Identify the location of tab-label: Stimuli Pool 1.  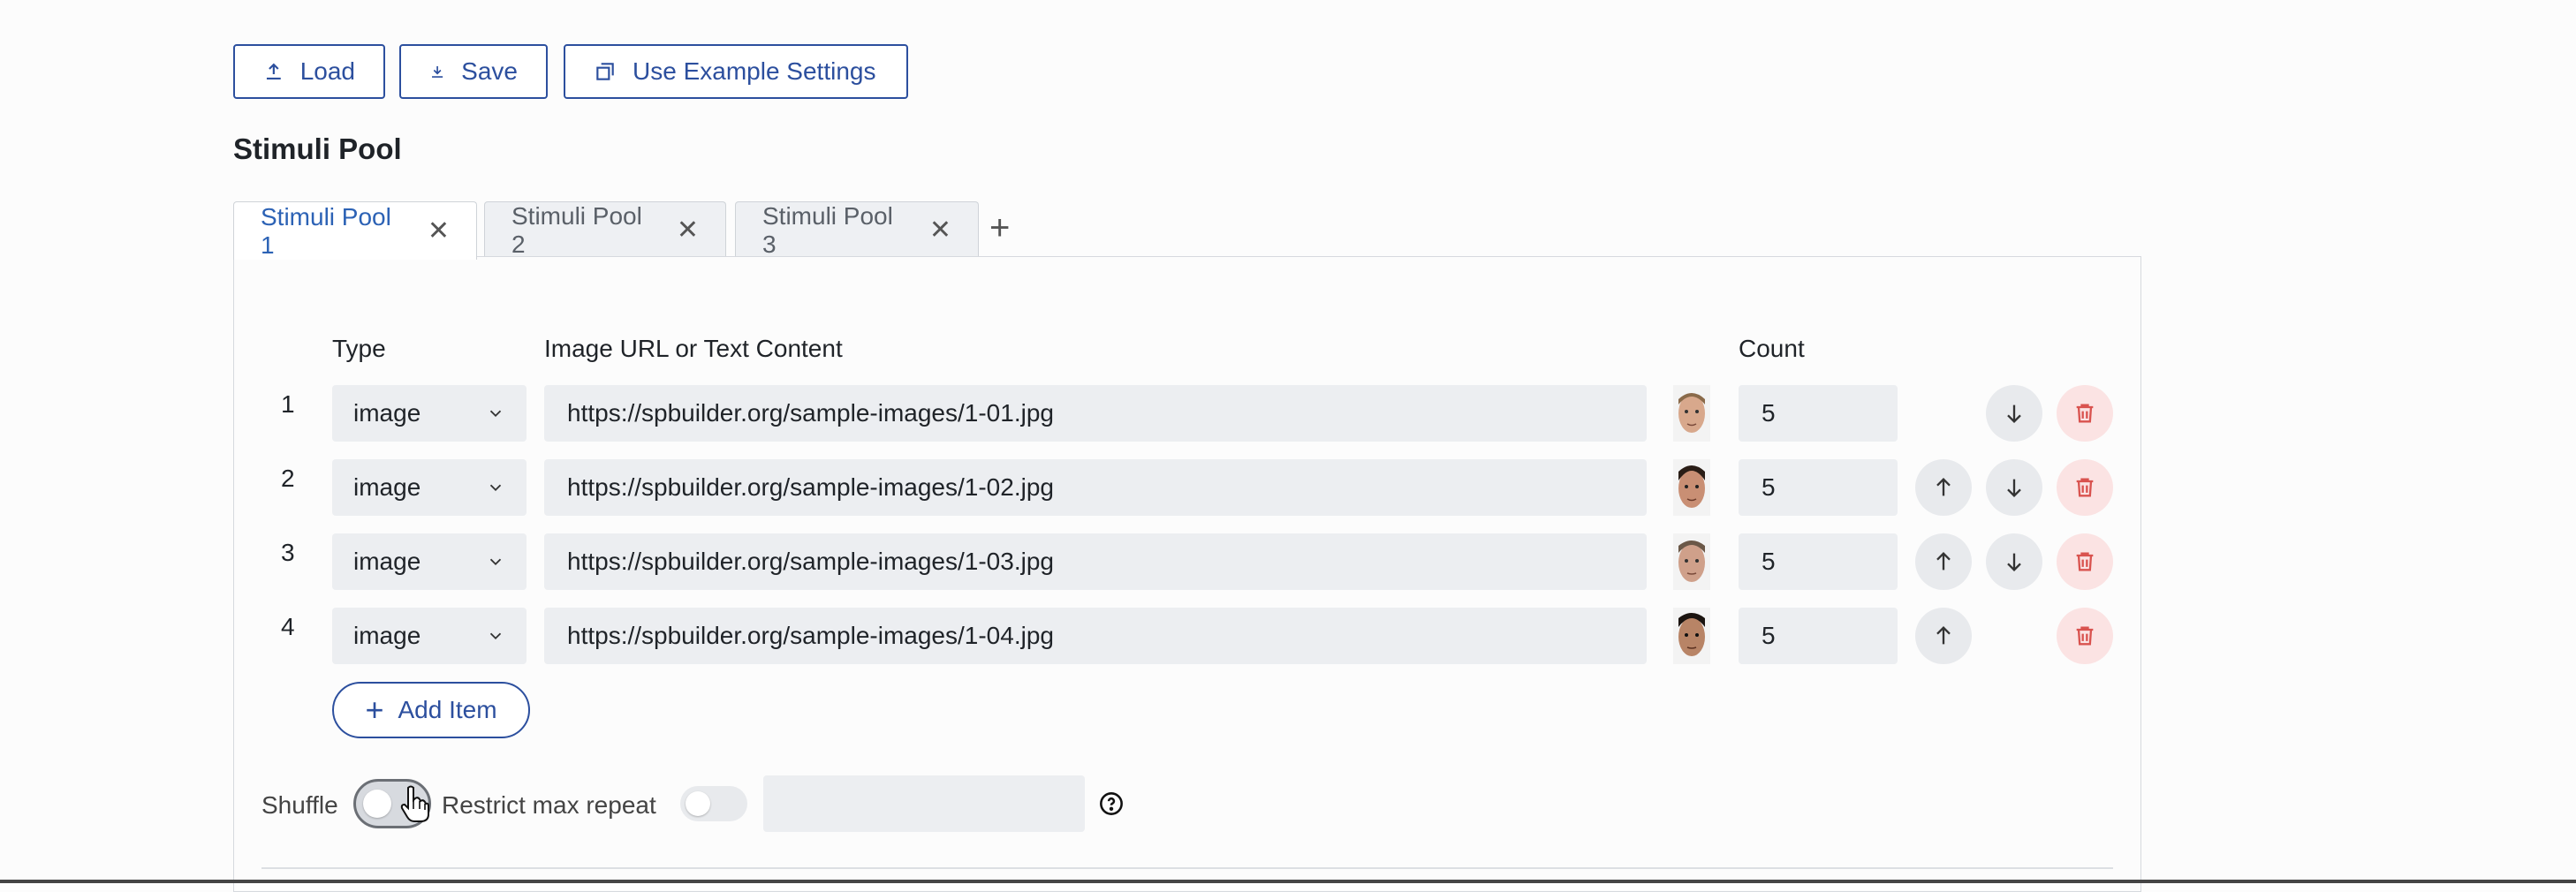
(326, 230).